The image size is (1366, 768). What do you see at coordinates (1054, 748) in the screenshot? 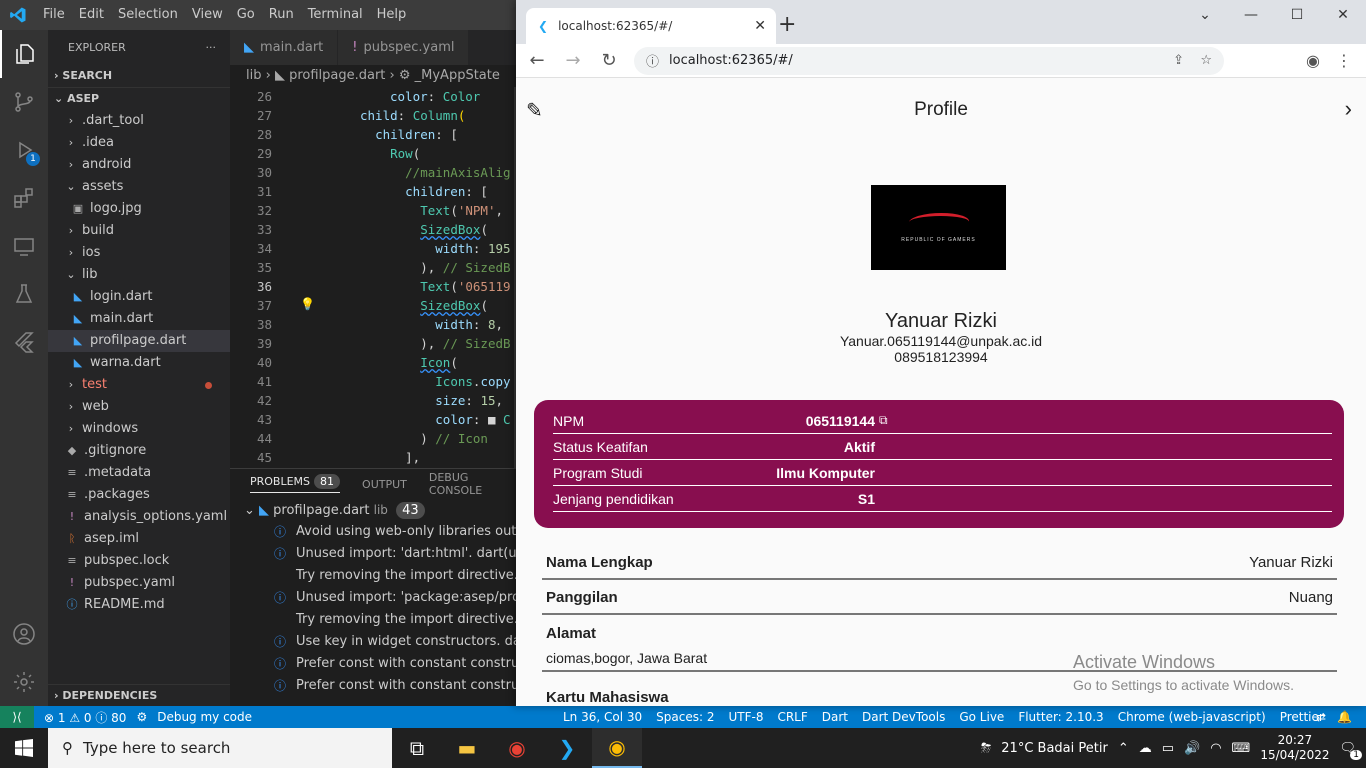
I see `weather-text: 21°C Badai Petir` at bounding box center [1054, 748].